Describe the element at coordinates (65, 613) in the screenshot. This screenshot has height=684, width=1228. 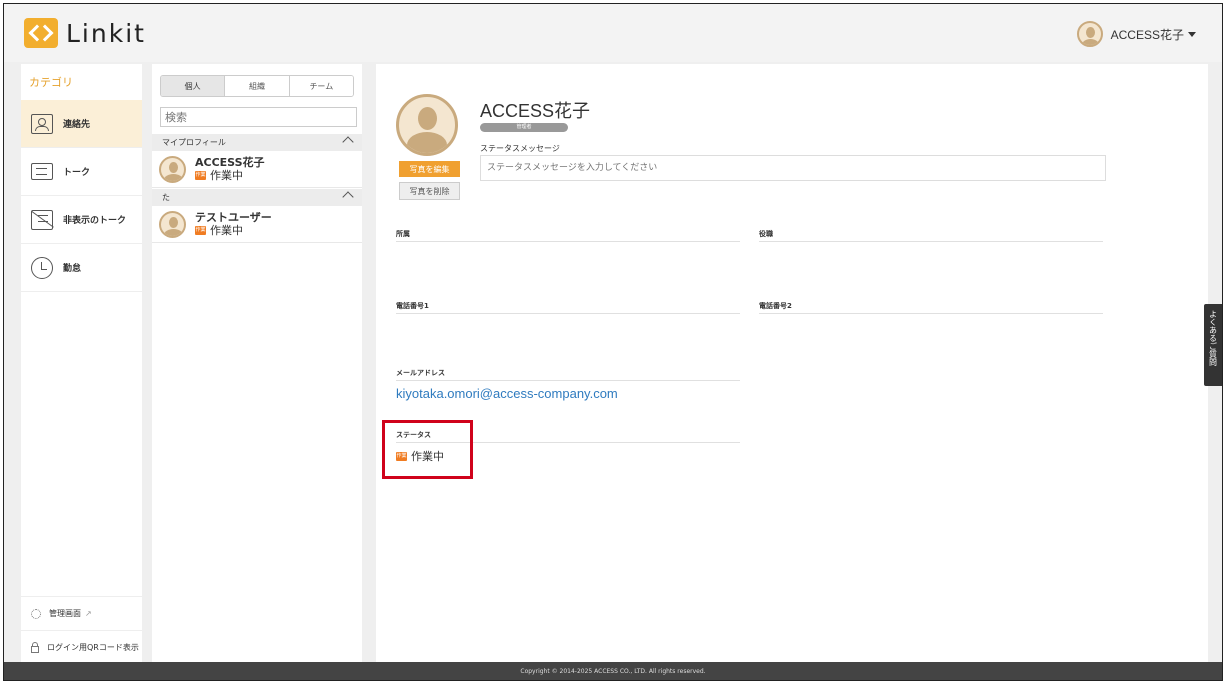
I see `admin-console-label: 管理画面` at that location.